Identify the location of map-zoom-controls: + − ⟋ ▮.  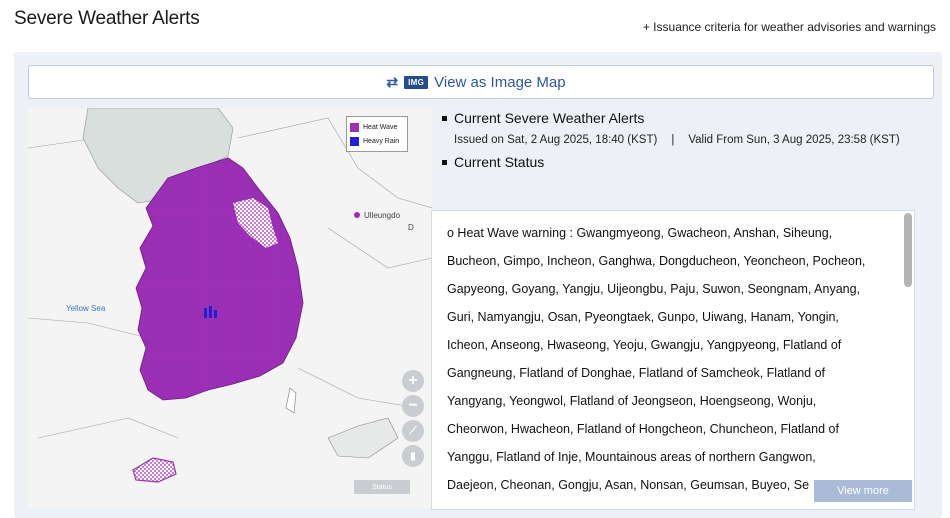
(415, 420).